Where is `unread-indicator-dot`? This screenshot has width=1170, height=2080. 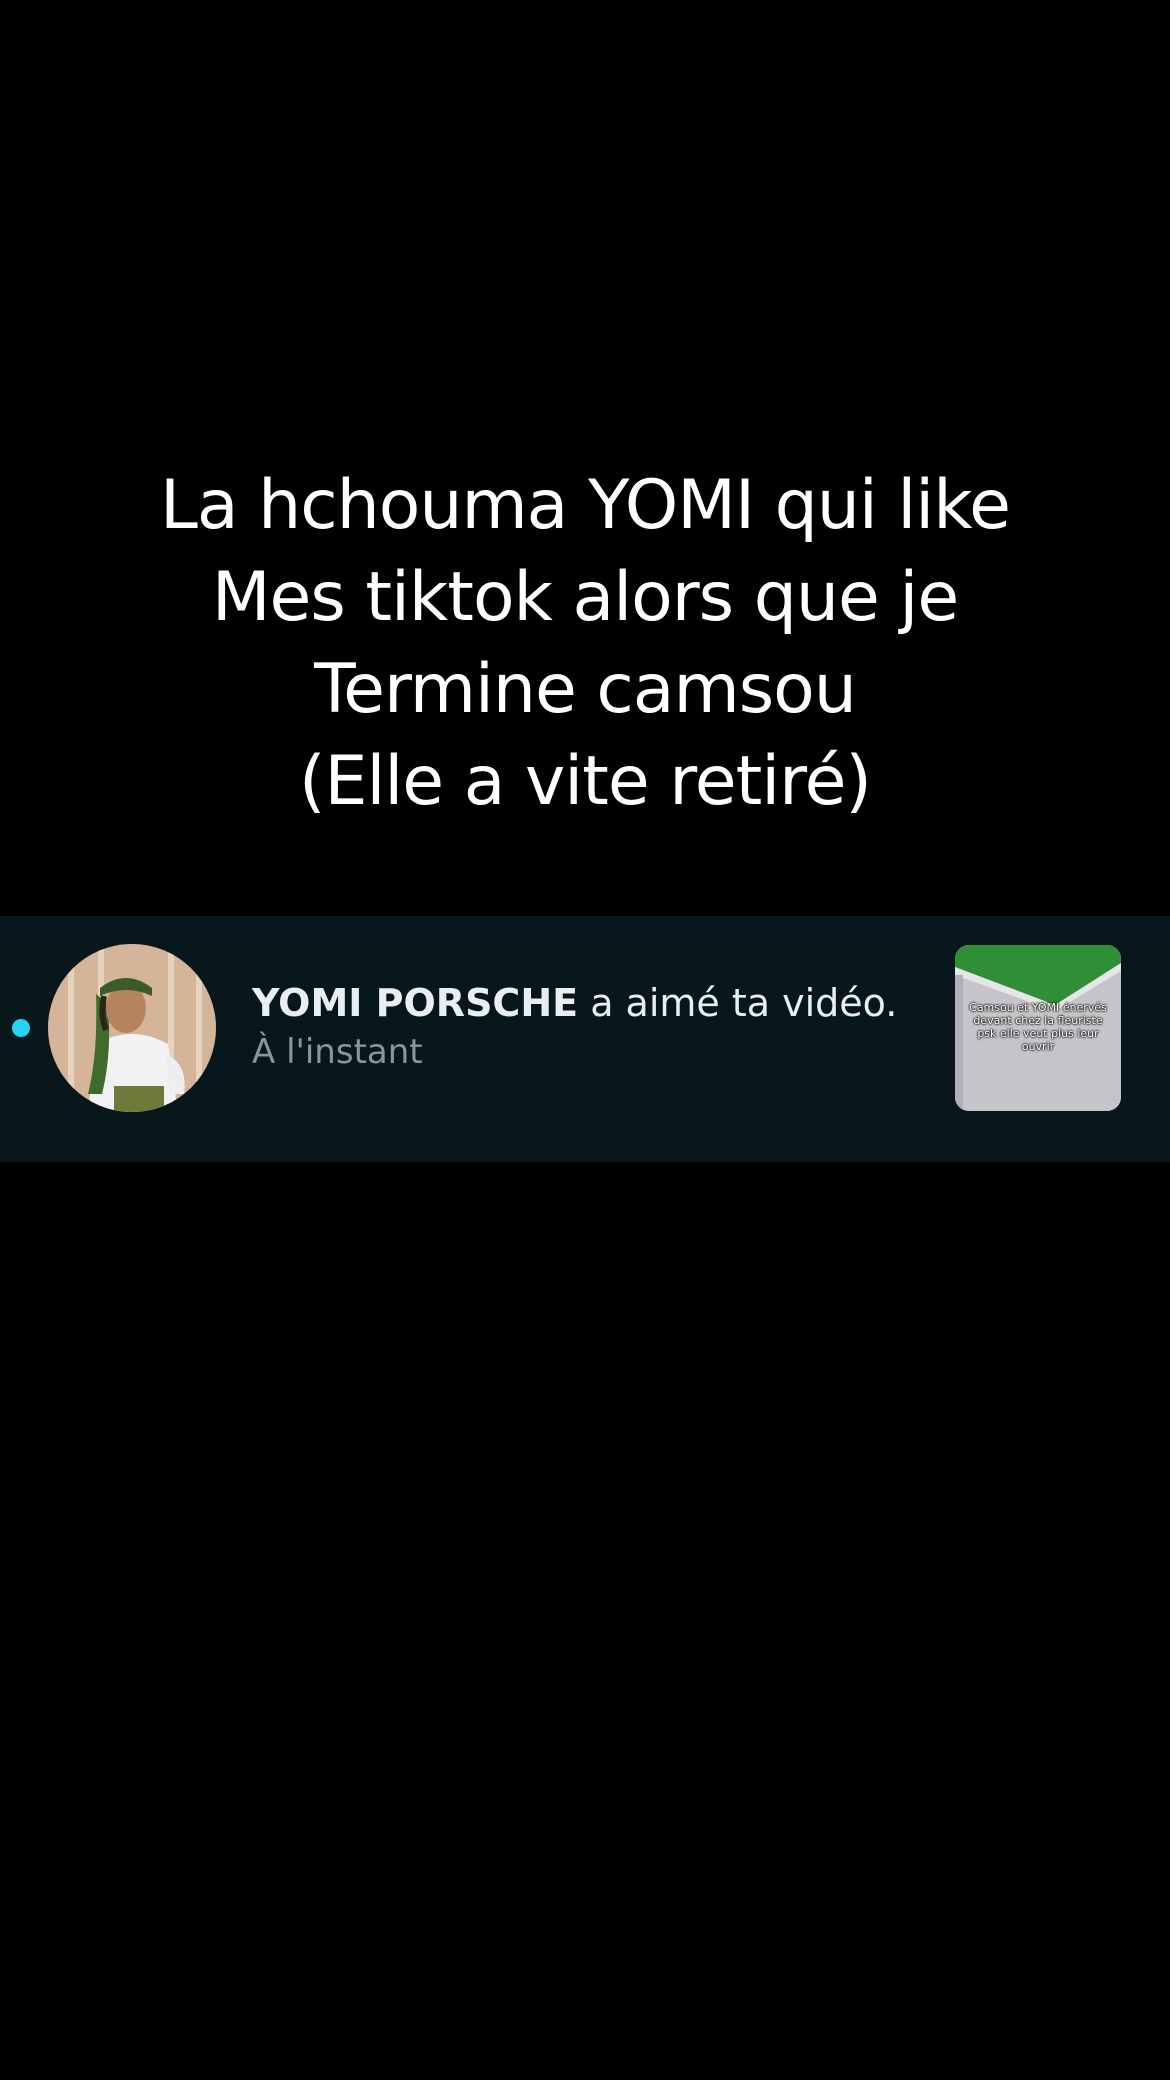
unread-indicator-dot is located at coordinates (21, 1028).